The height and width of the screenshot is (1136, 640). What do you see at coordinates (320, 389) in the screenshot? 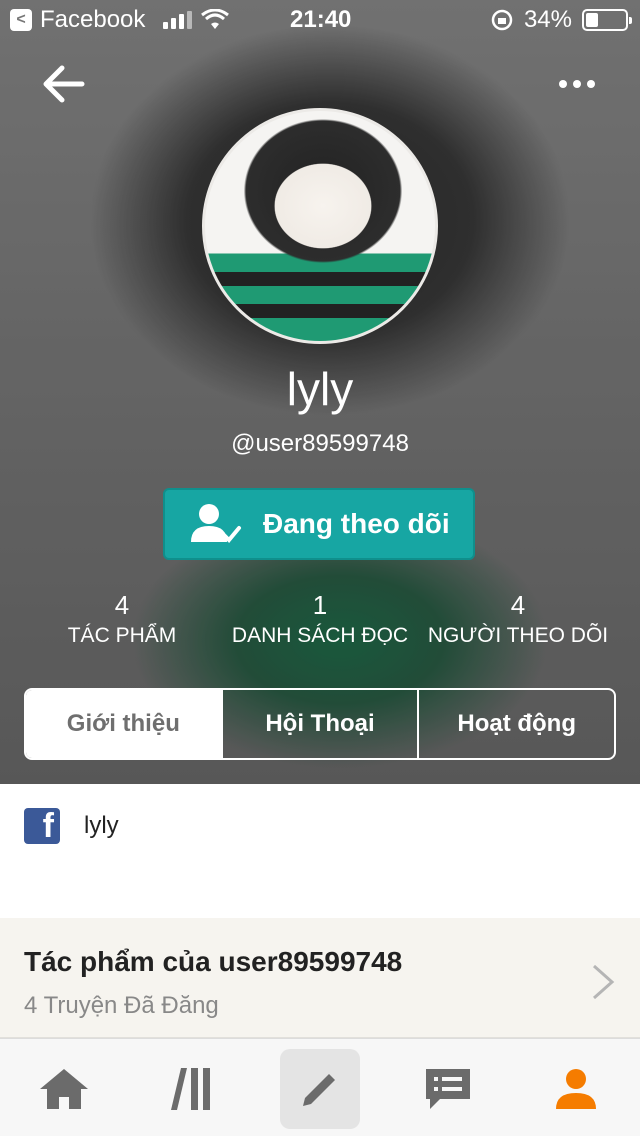
I see `profile-name: lyly` at bounding box center [320, 389].